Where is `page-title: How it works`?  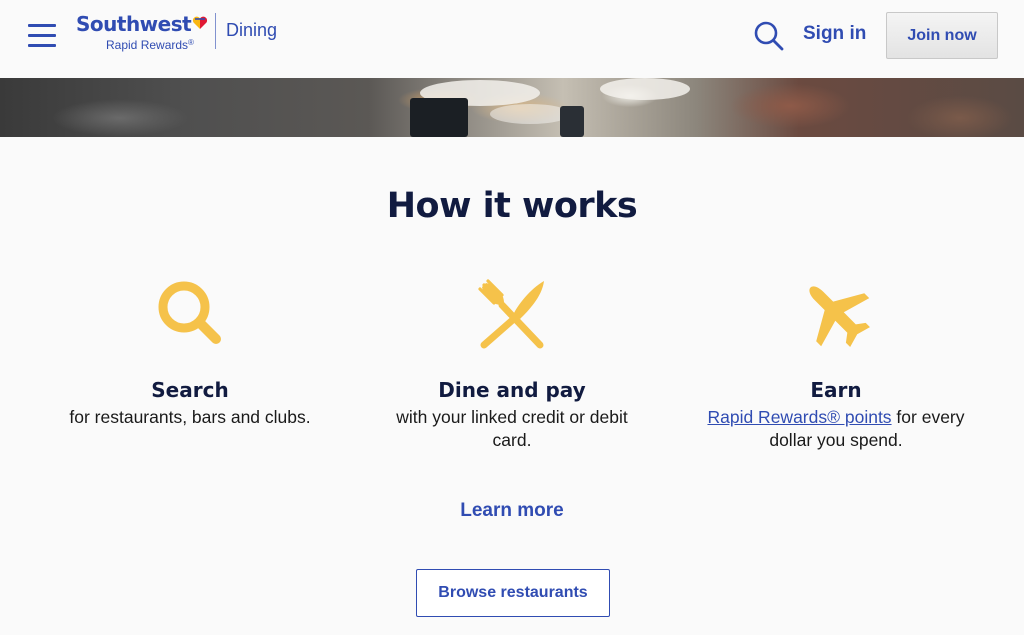 page-title: How it works is located at coordinates (512, 206).